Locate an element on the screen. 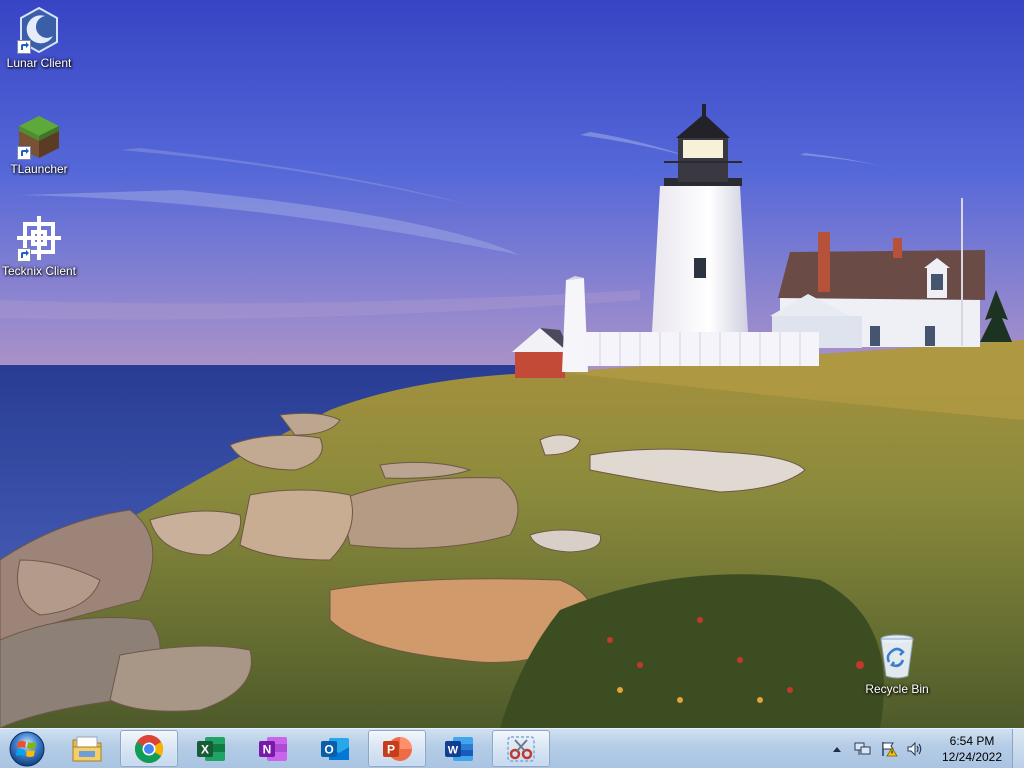 The image size is (1024, 768). powerpoint-icon: P is located at coordinates (397, 748).